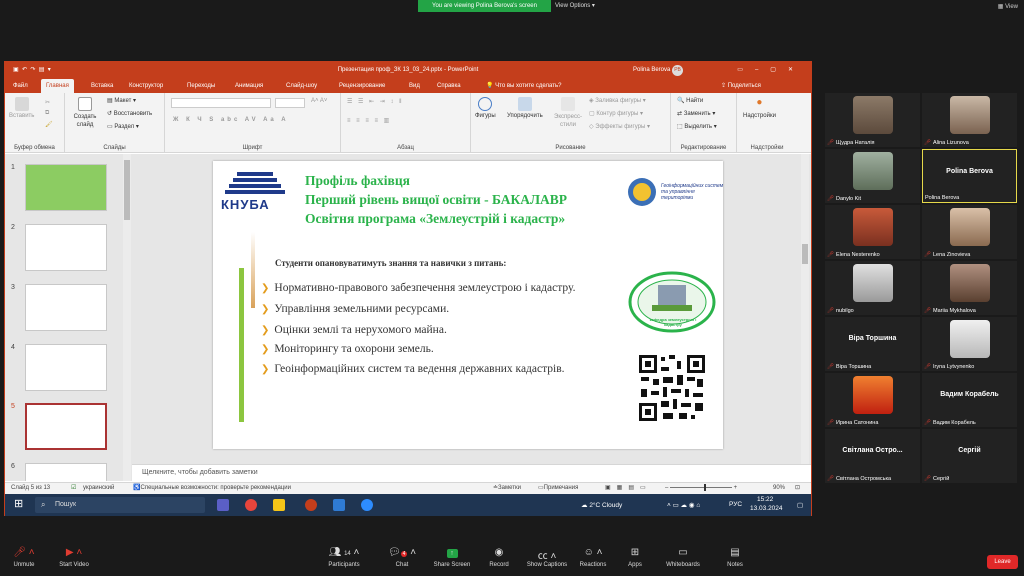 This screenshot has width=1024, height=576. Describe the element at coordinates (20, 86) in the screenshot. I see `tab-file: Файл` at that location.